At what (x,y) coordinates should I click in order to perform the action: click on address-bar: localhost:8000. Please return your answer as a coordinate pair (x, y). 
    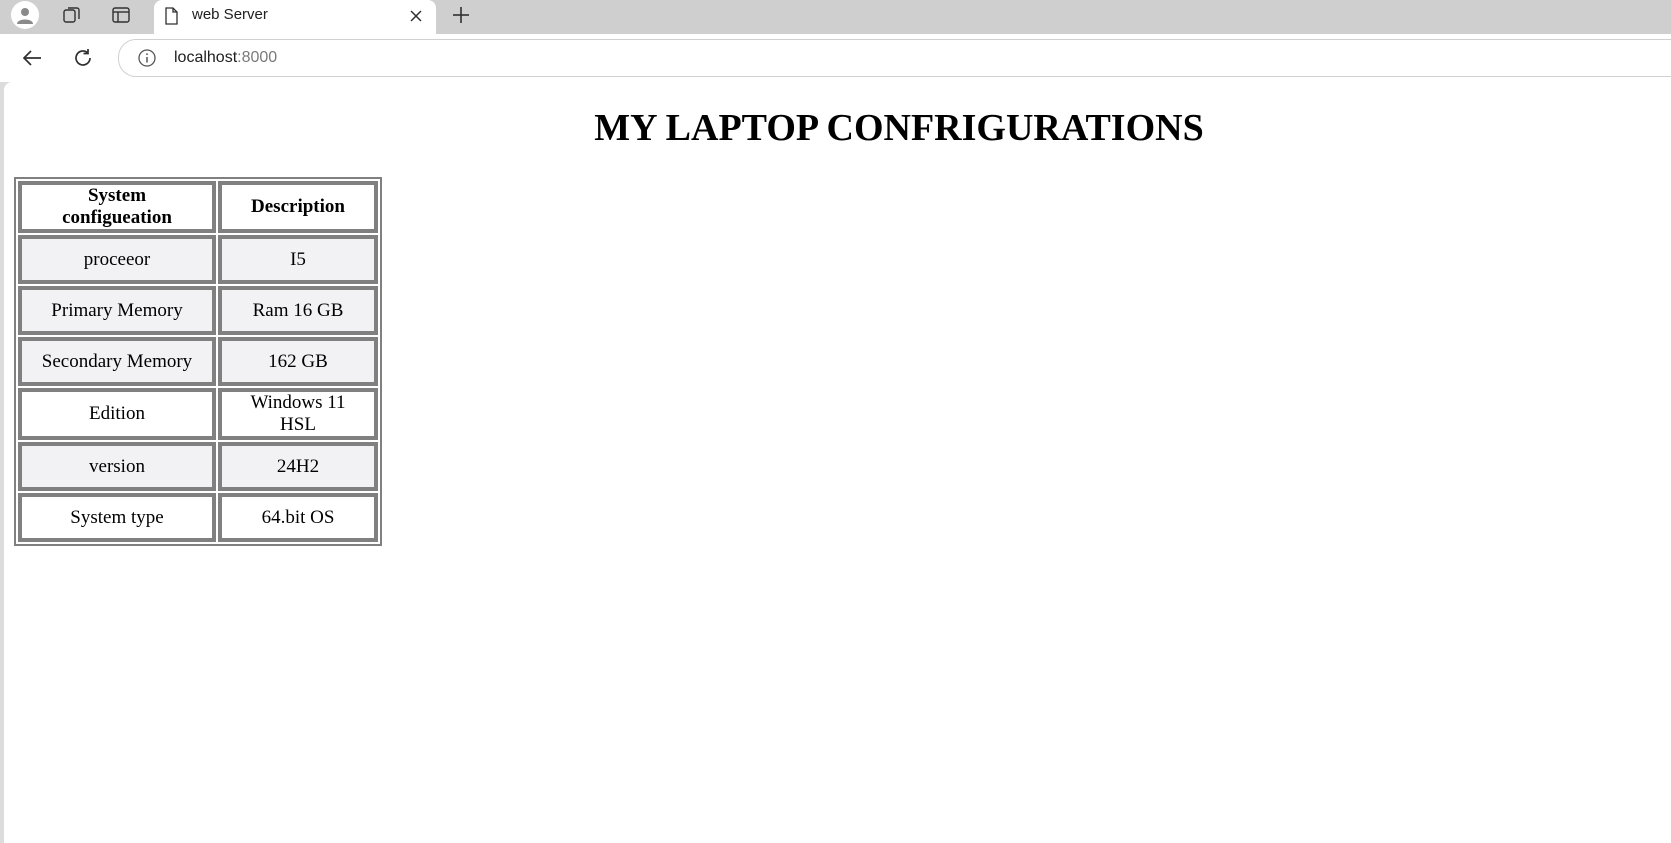
    Looking at the image, I should click on (894, 58).